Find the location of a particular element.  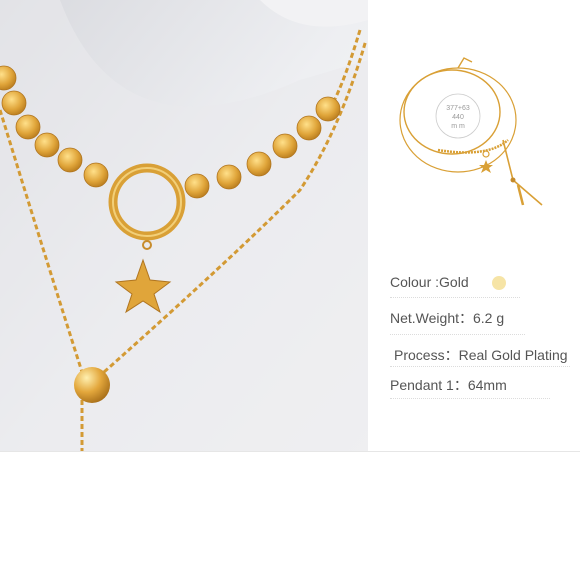

spec-process-value: Real Gold Plating is located at coordinates (513, 355).